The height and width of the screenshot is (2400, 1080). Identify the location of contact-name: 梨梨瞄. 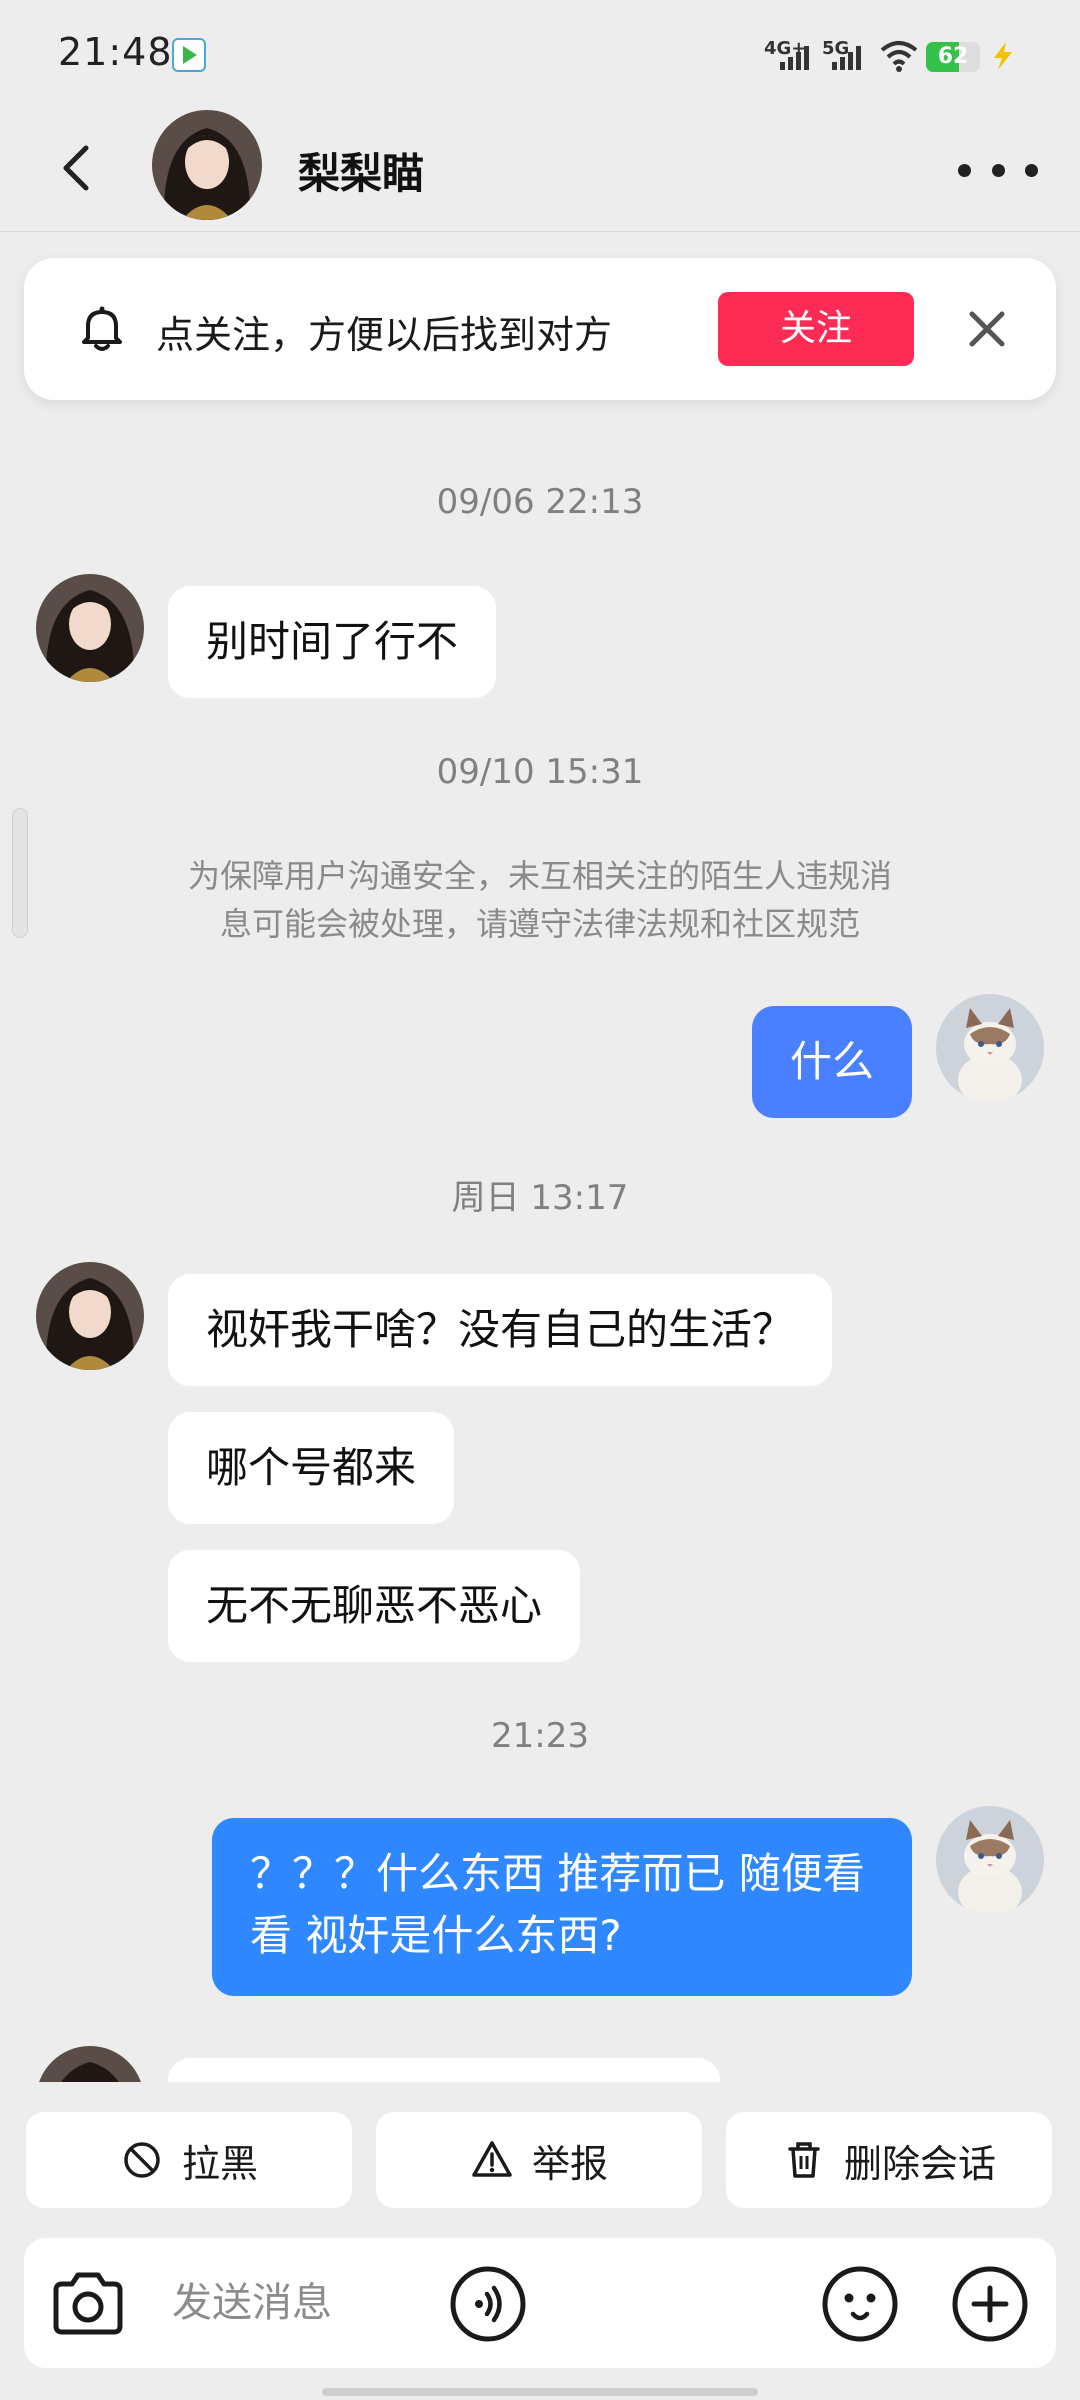
(361, 173).